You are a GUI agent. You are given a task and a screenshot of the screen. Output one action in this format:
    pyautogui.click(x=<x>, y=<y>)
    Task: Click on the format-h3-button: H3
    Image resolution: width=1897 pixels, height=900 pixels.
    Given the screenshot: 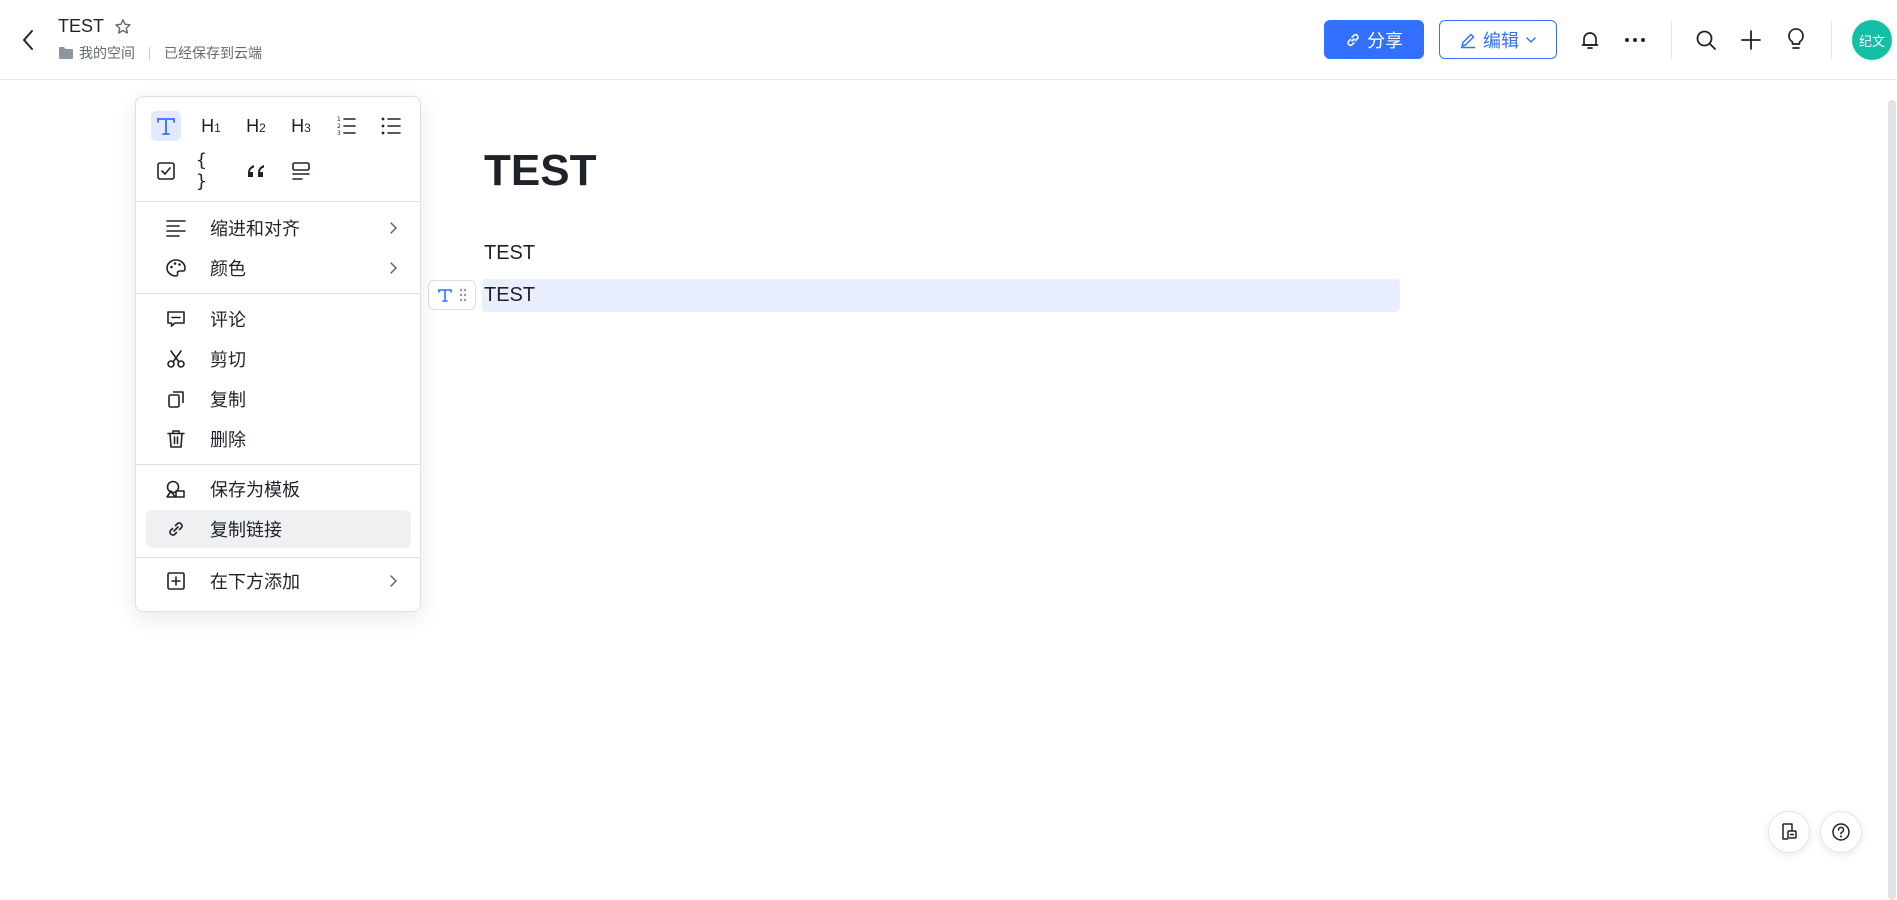 What is the action you would take?
    pyautogui.click(x=301, y=126)
    